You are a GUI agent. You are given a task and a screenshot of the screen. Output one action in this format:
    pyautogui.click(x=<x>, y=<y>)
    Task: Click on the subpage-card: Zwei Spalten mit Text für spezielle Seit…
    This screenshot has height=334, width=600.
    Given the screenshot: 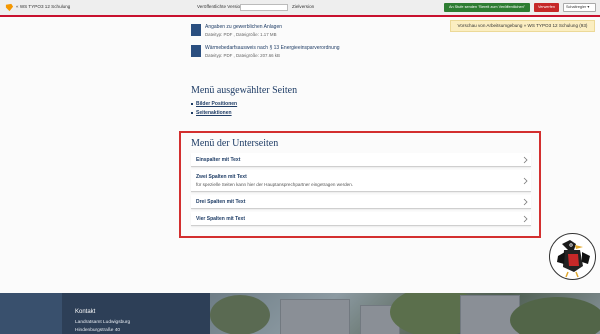 What is the action you would take?
    pyautogui.click(x=361, y=181)
    